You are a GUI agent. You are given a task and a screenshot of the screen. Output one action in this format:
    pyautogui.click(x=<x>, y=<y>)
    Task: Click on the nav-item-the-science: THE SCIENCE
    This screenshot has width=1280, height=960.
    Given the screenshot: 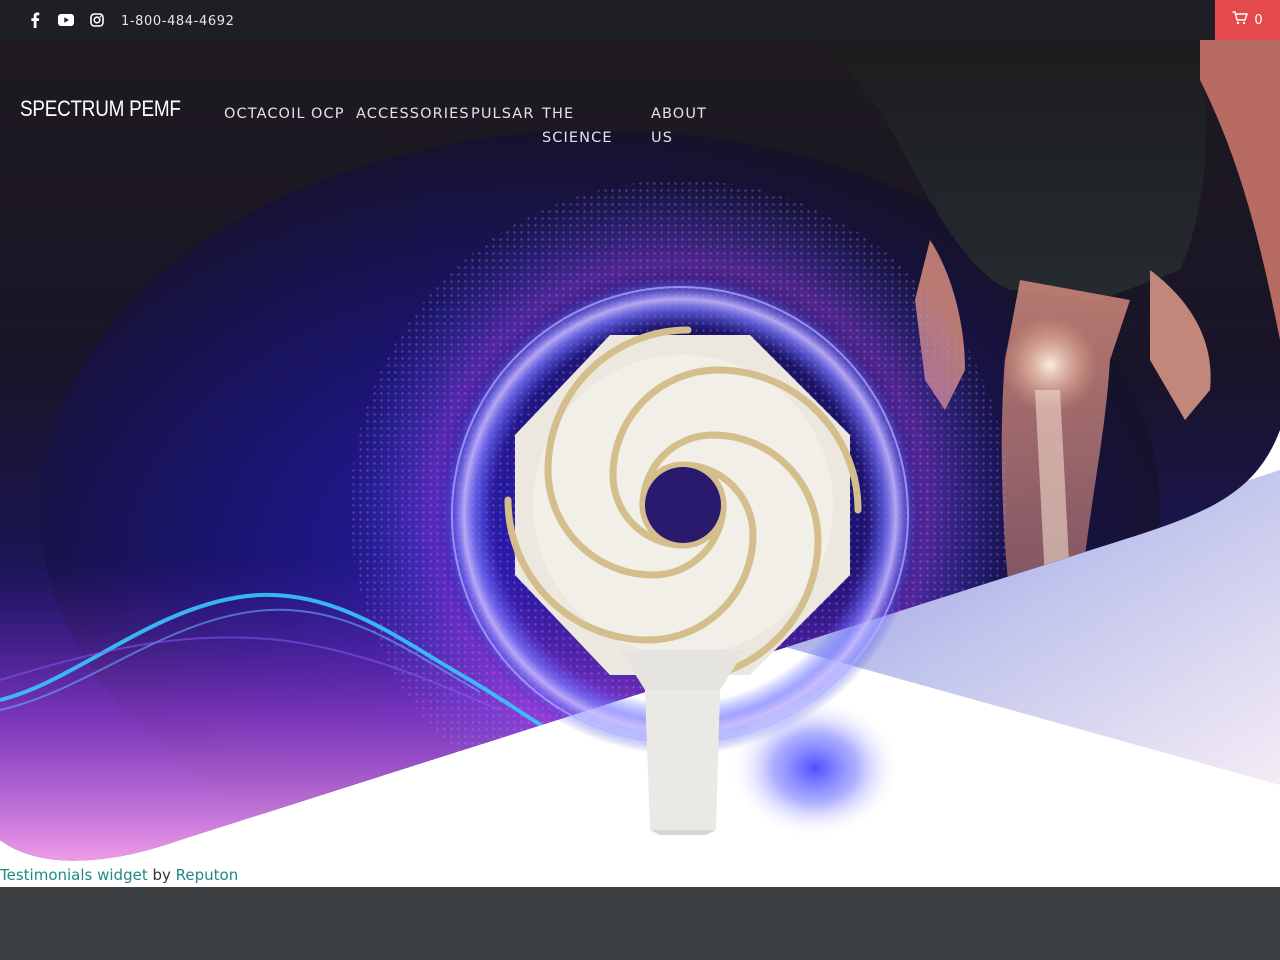 What is the action you would take?
    pyautogui.click(x=581, y=126)
    